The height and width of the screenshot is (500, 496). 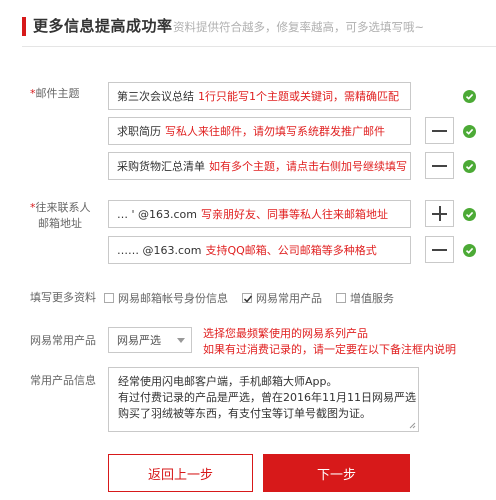 What do you see at coordinates (181, 340) in the screenshot?
I see `chevron-down-icon` at bounding box center [181, 340].